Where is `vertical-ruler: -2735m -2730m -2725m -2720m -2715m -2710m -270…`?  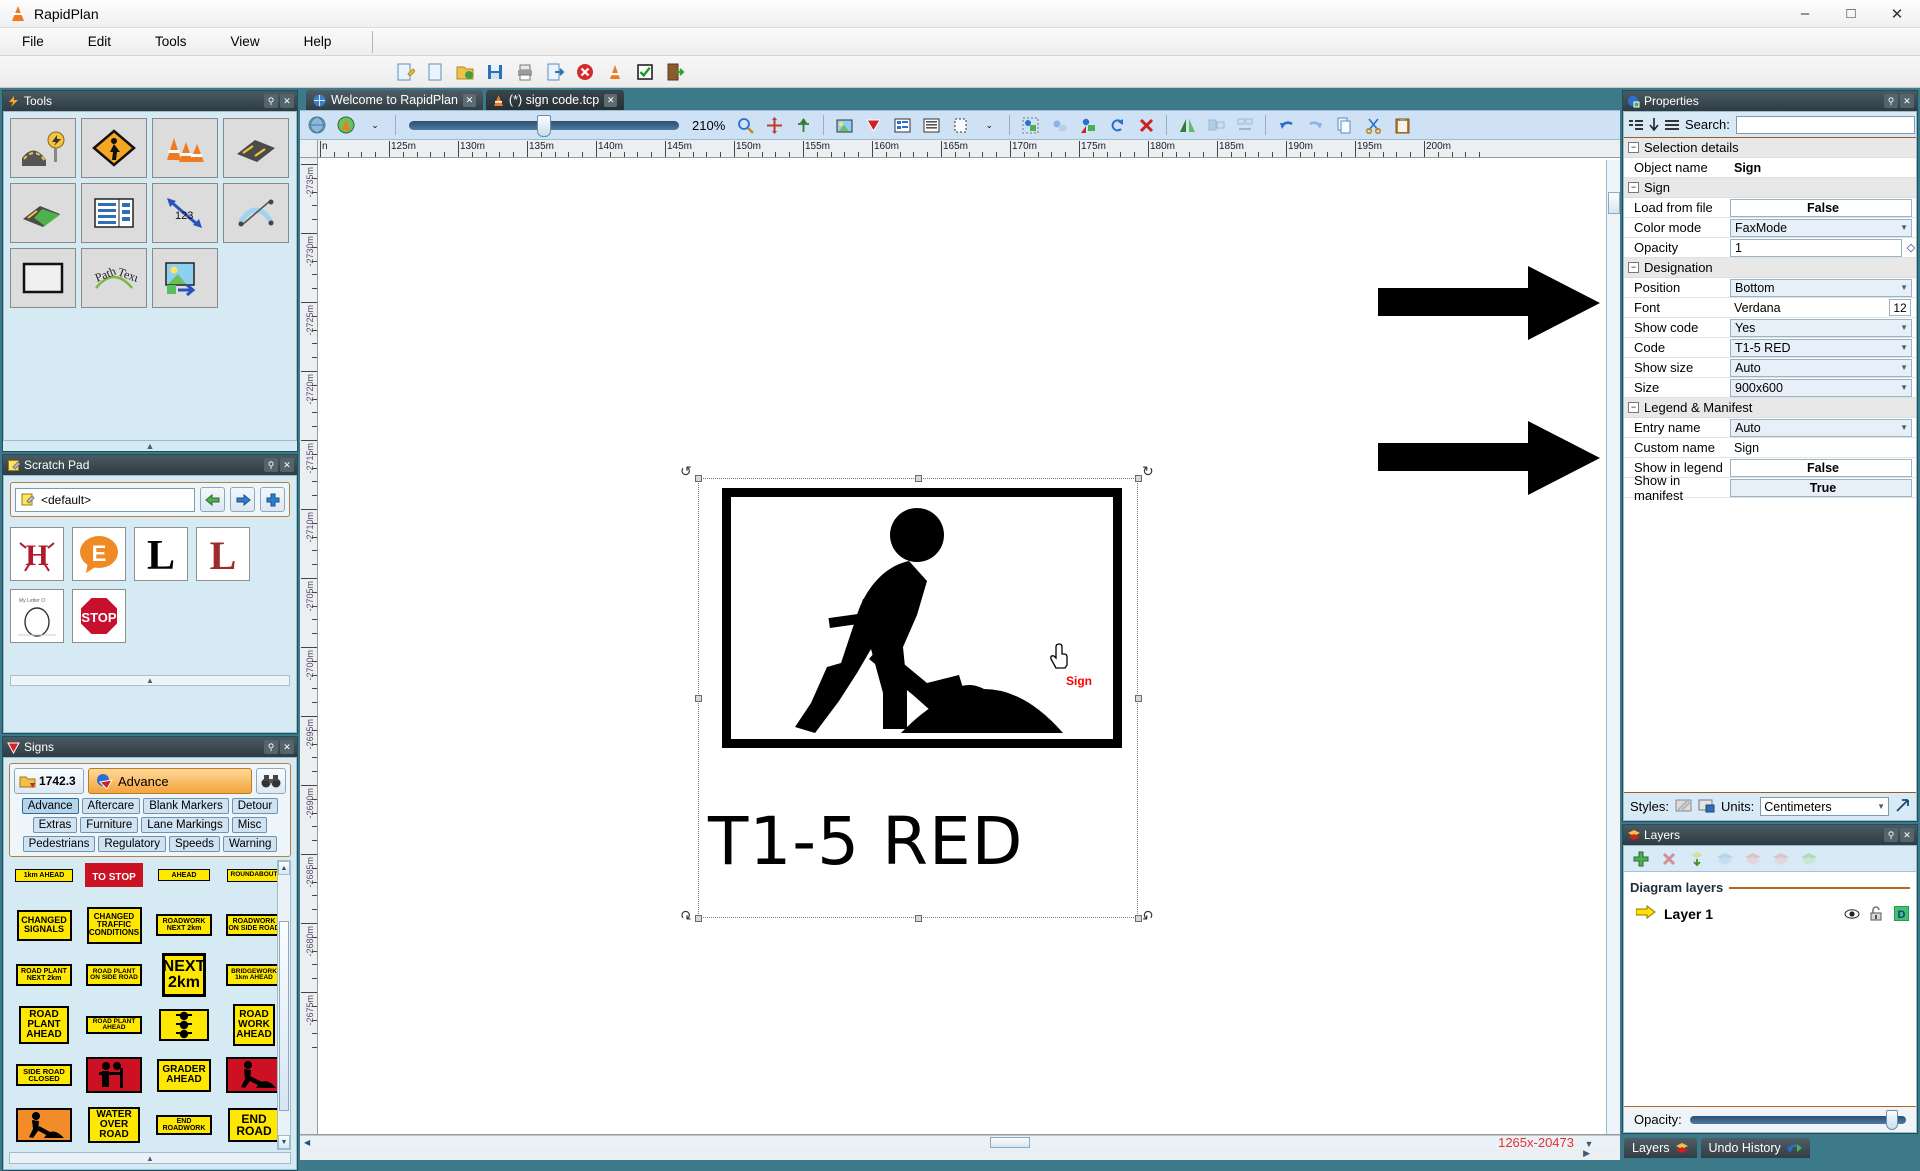
vertical-ruler: -2735m -2730m -2725m -2720m -2715m -2710m -270… is located at coordinates (309, 646).